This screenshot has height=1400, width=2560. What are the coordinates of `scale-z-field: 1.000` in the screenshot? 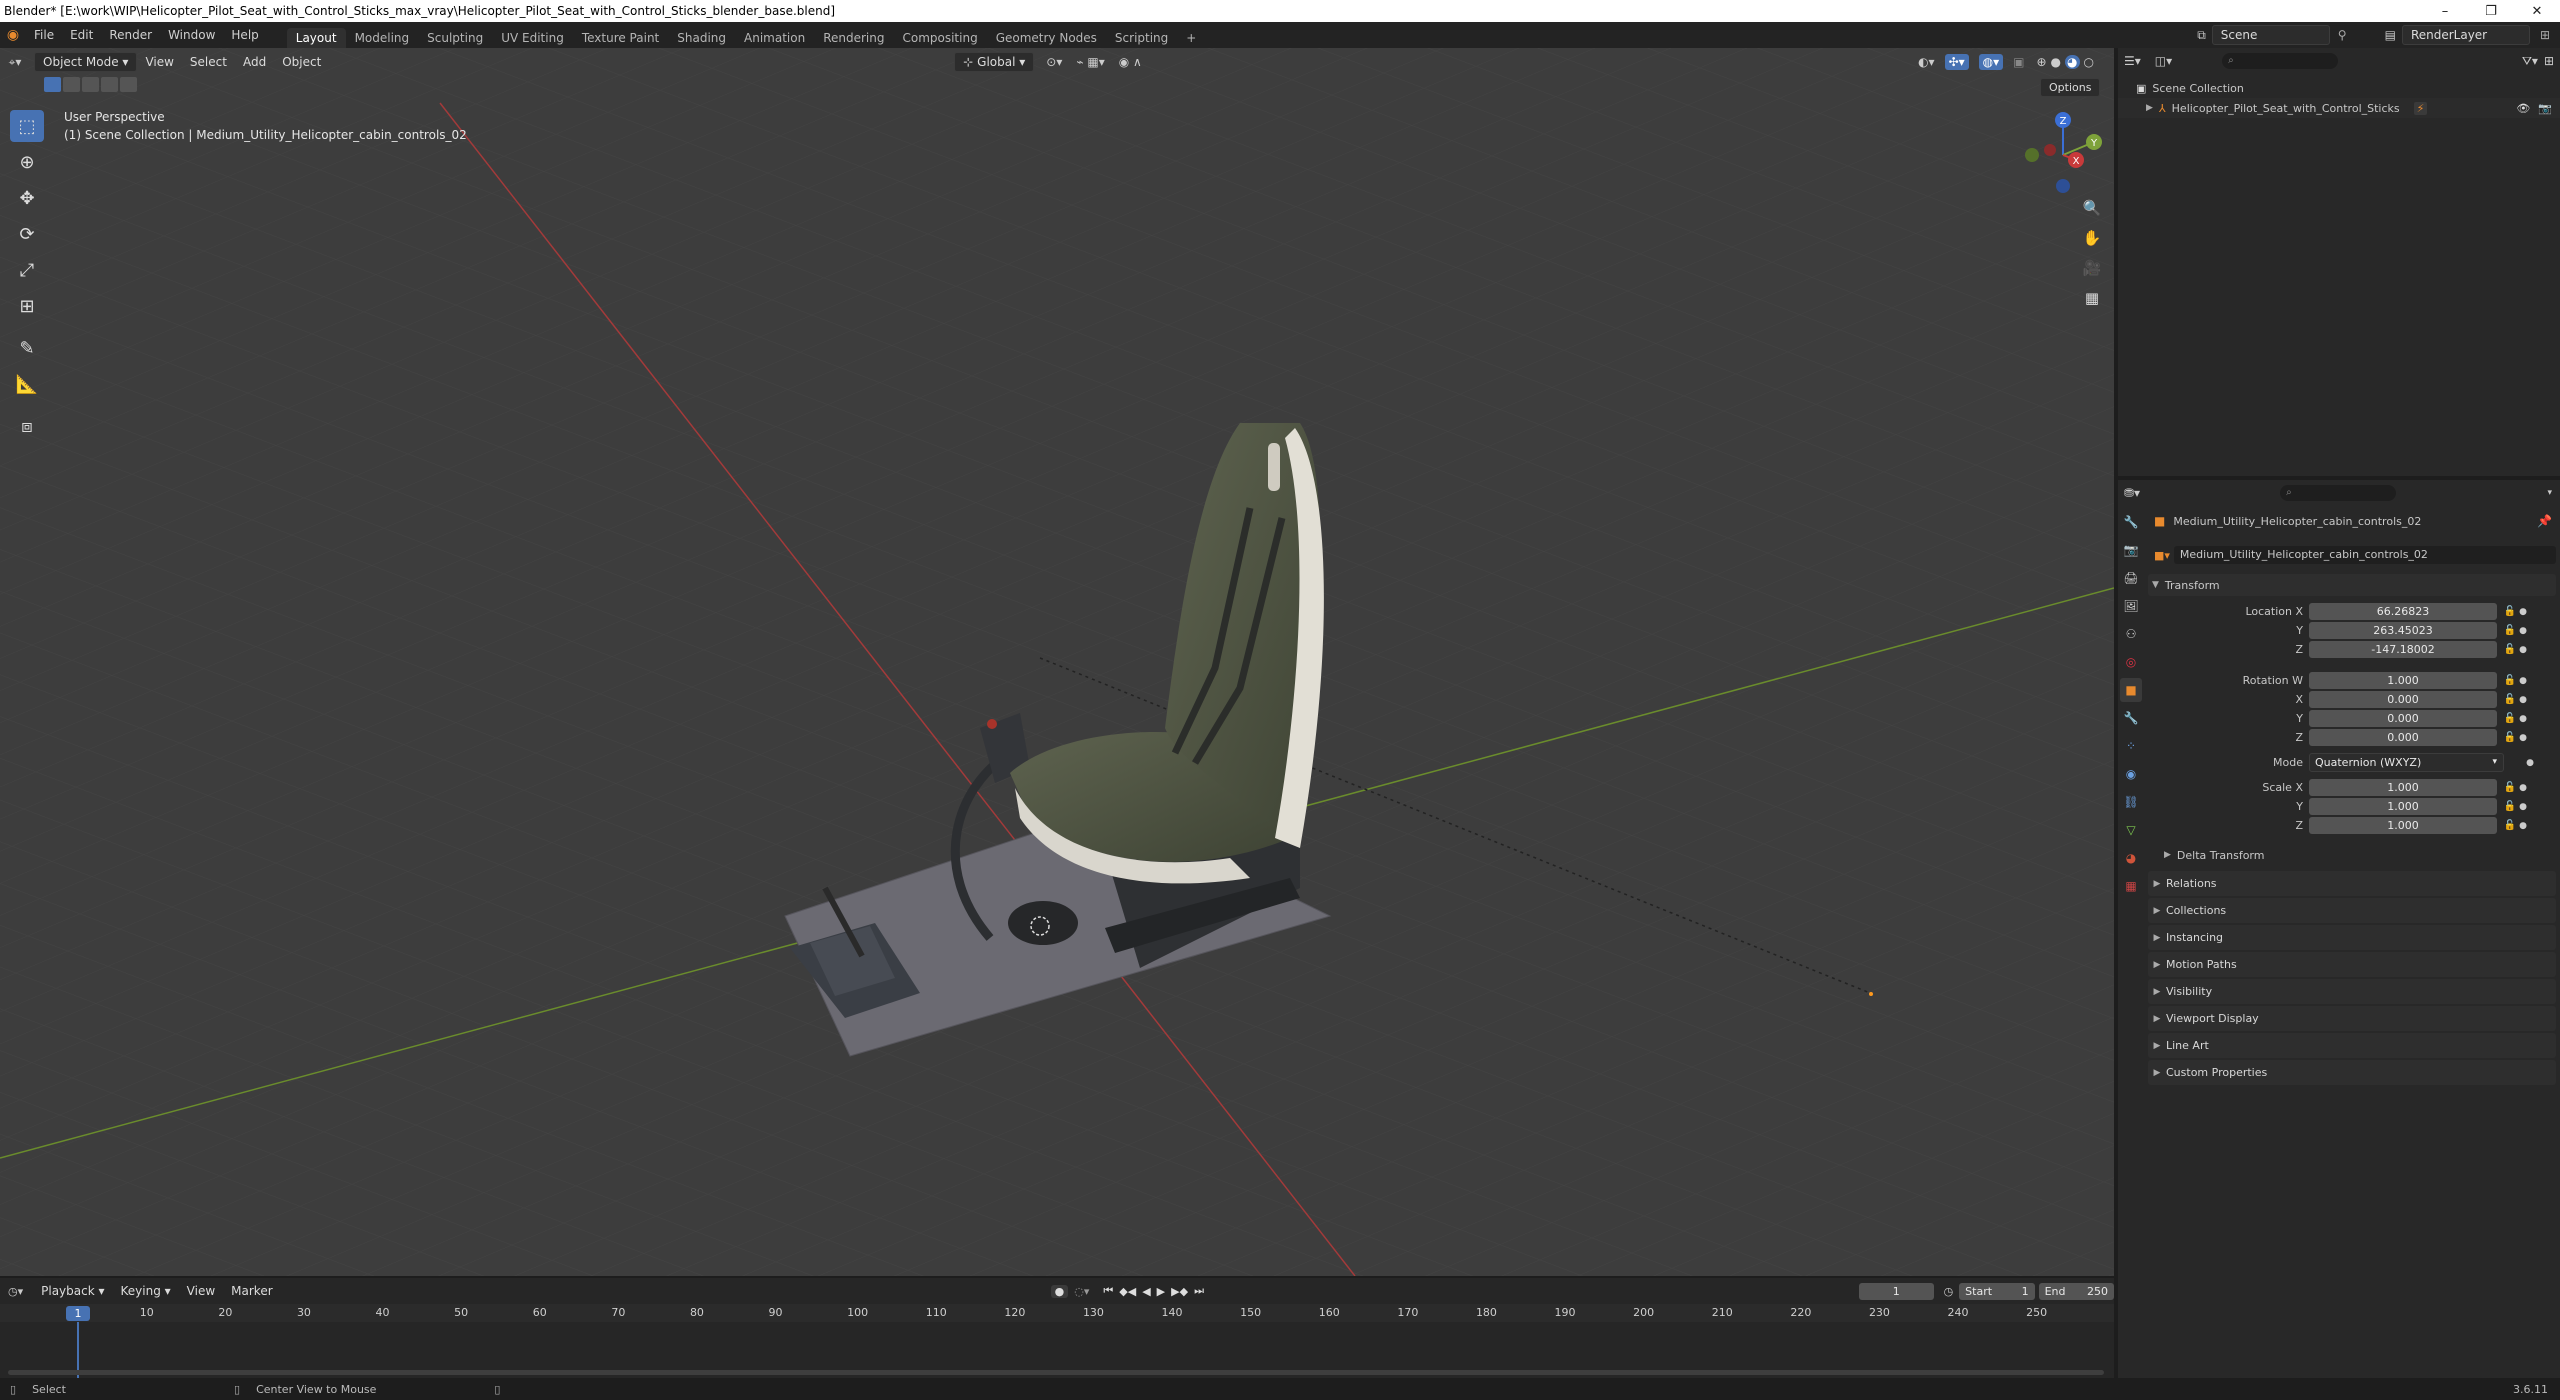 It's located at (2403, 825).